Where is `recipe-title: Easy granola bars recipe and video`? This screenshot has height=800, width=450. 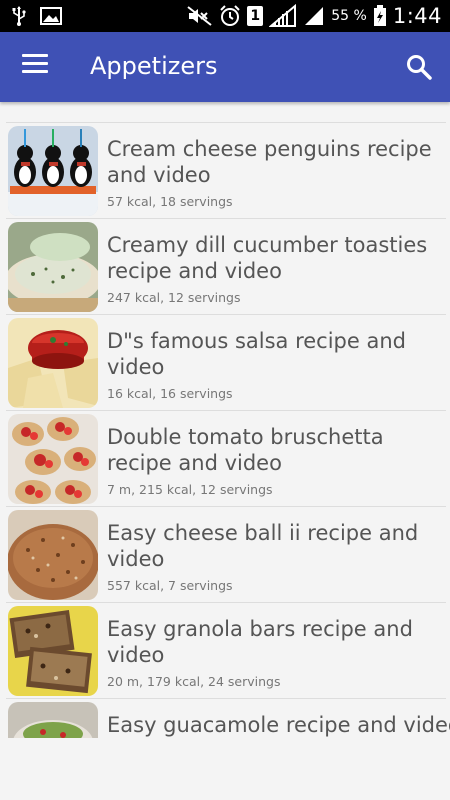 recipe-title: Easy granola bars recipe and video is located at coordinates (260, 642).